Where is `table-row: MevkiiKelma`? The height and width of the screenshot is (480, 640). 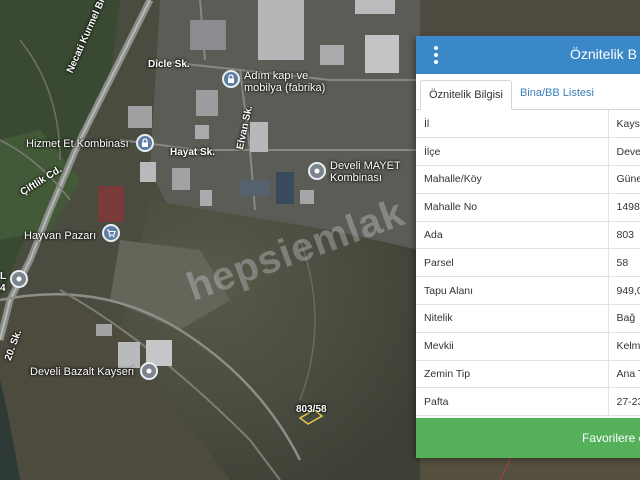 table-row: MevkiiKelma is located at coordinates (528, 346).